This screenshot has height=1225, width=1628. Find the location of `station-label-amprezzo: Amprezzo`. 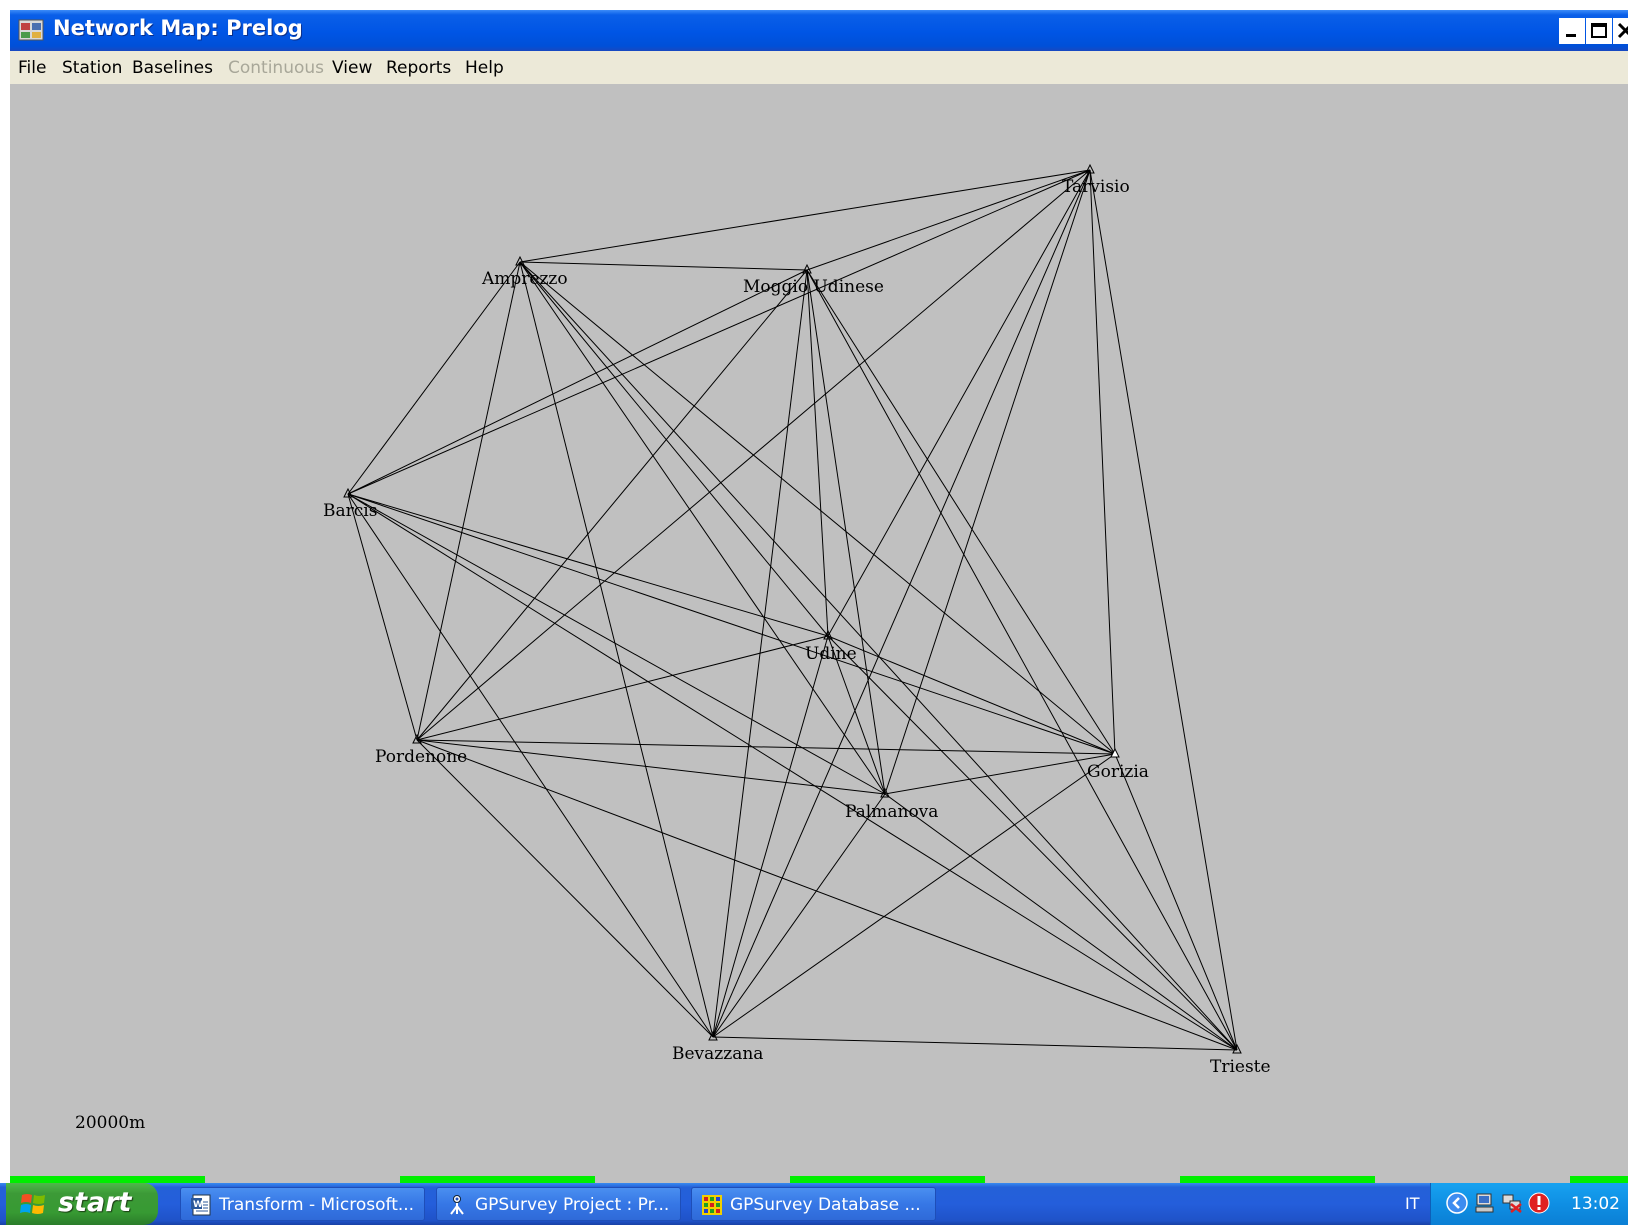

station-label-amprezzo: Amprezzo is located at coordinates (524, 279).